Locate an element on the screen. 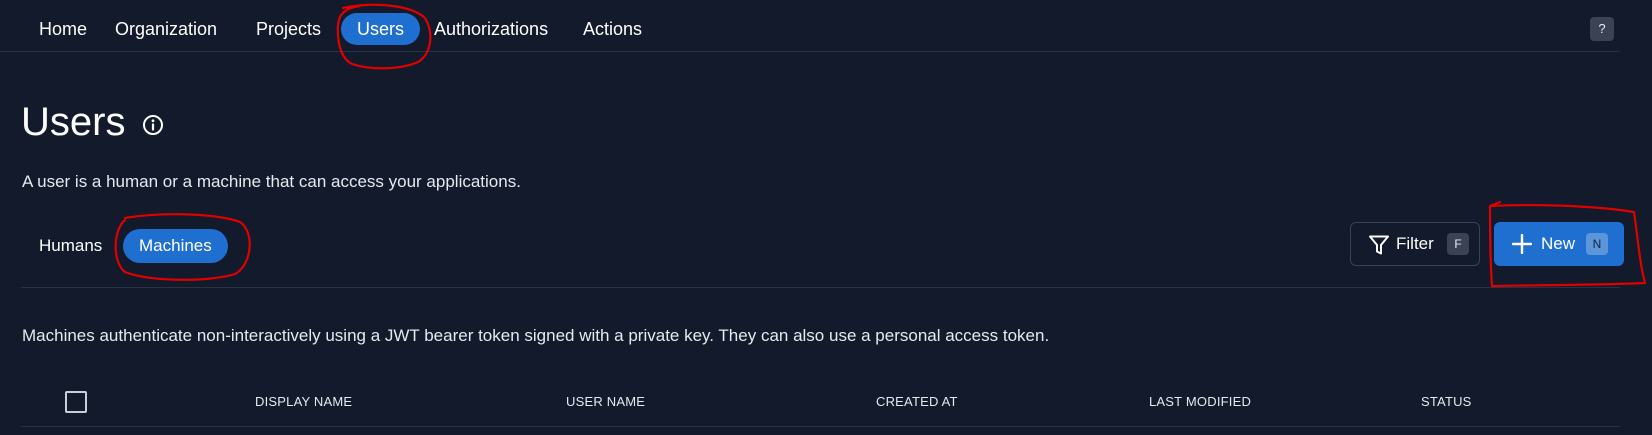 The image size is (1652, 435). info-circle-icon is located at coordinates (153, 125).